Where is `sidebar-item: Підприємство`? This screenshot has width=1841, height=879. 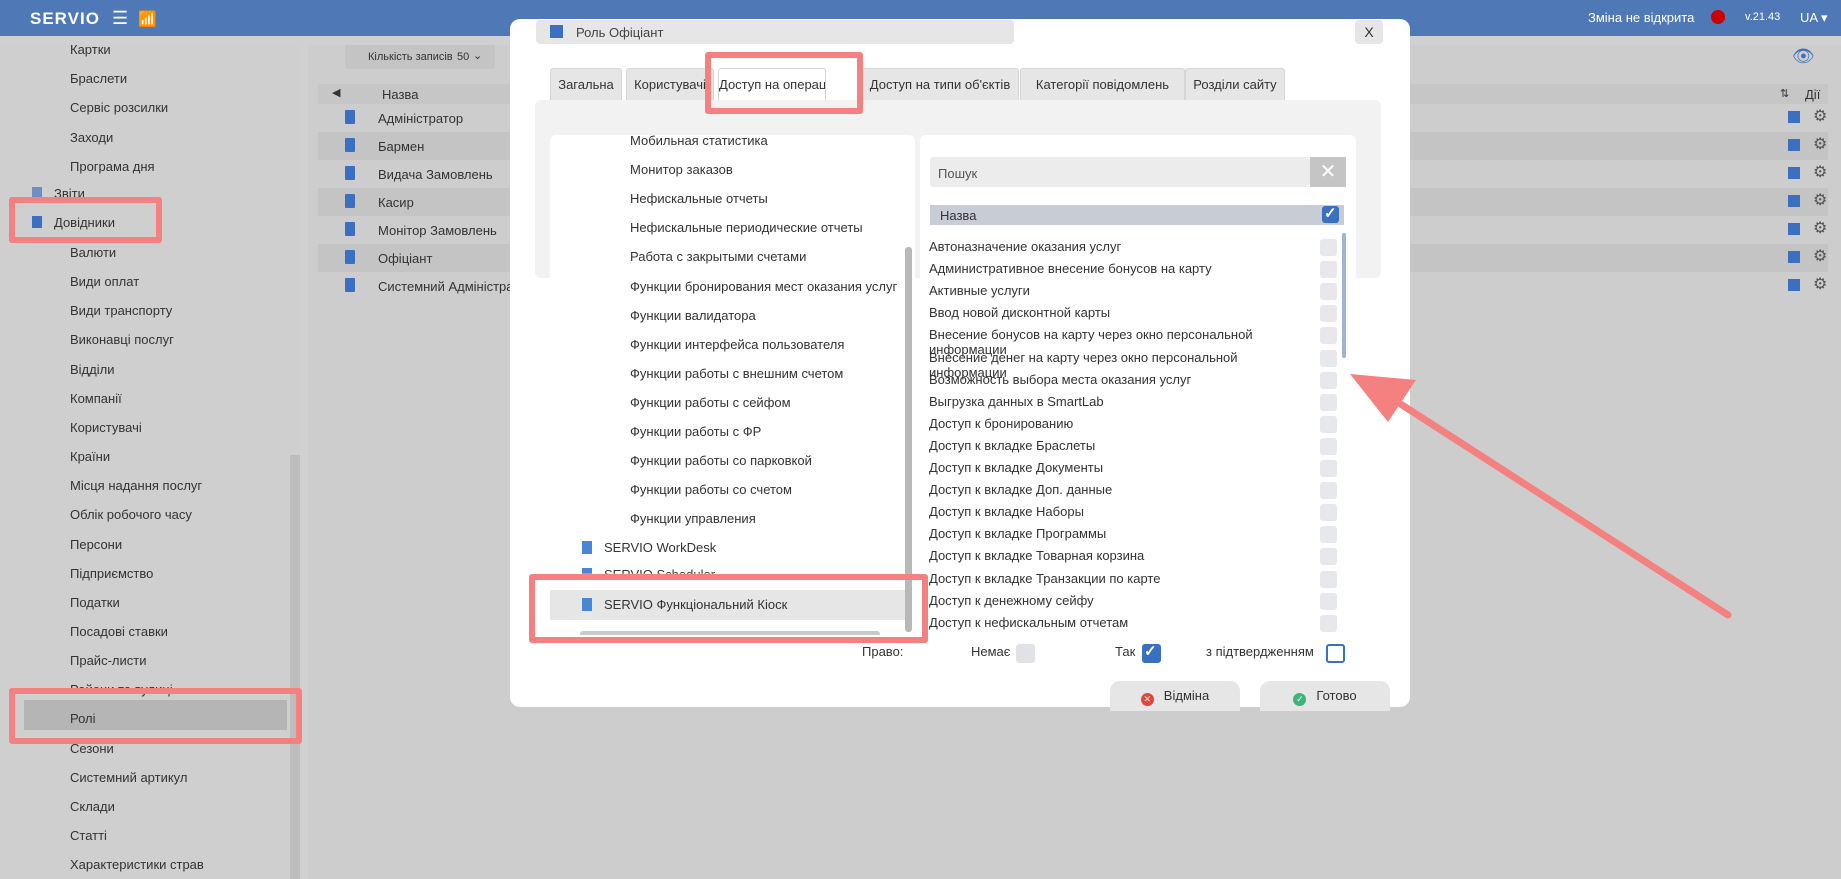 sidebar-item: Підприємство is located at coordinates (111, 573).